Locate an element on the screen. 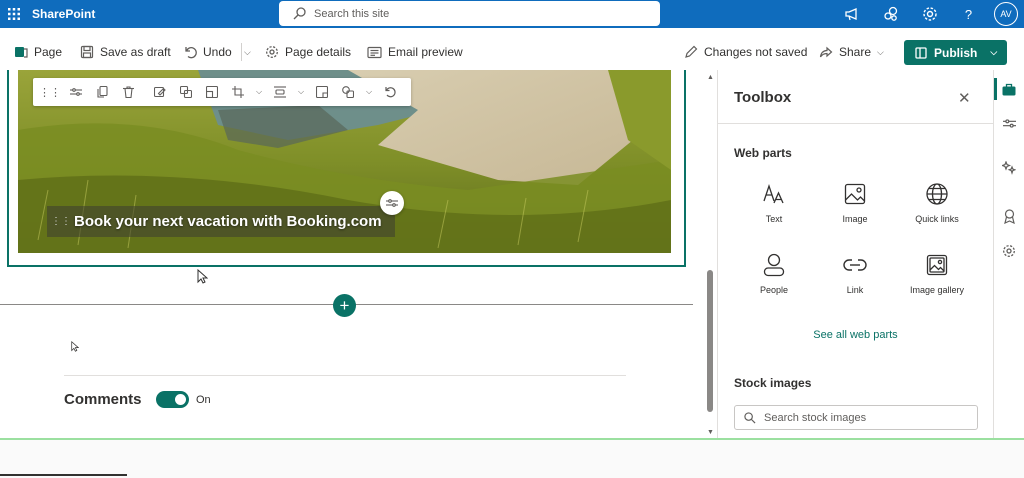  close-icon: ✕ is located at coordinates (964, 98).